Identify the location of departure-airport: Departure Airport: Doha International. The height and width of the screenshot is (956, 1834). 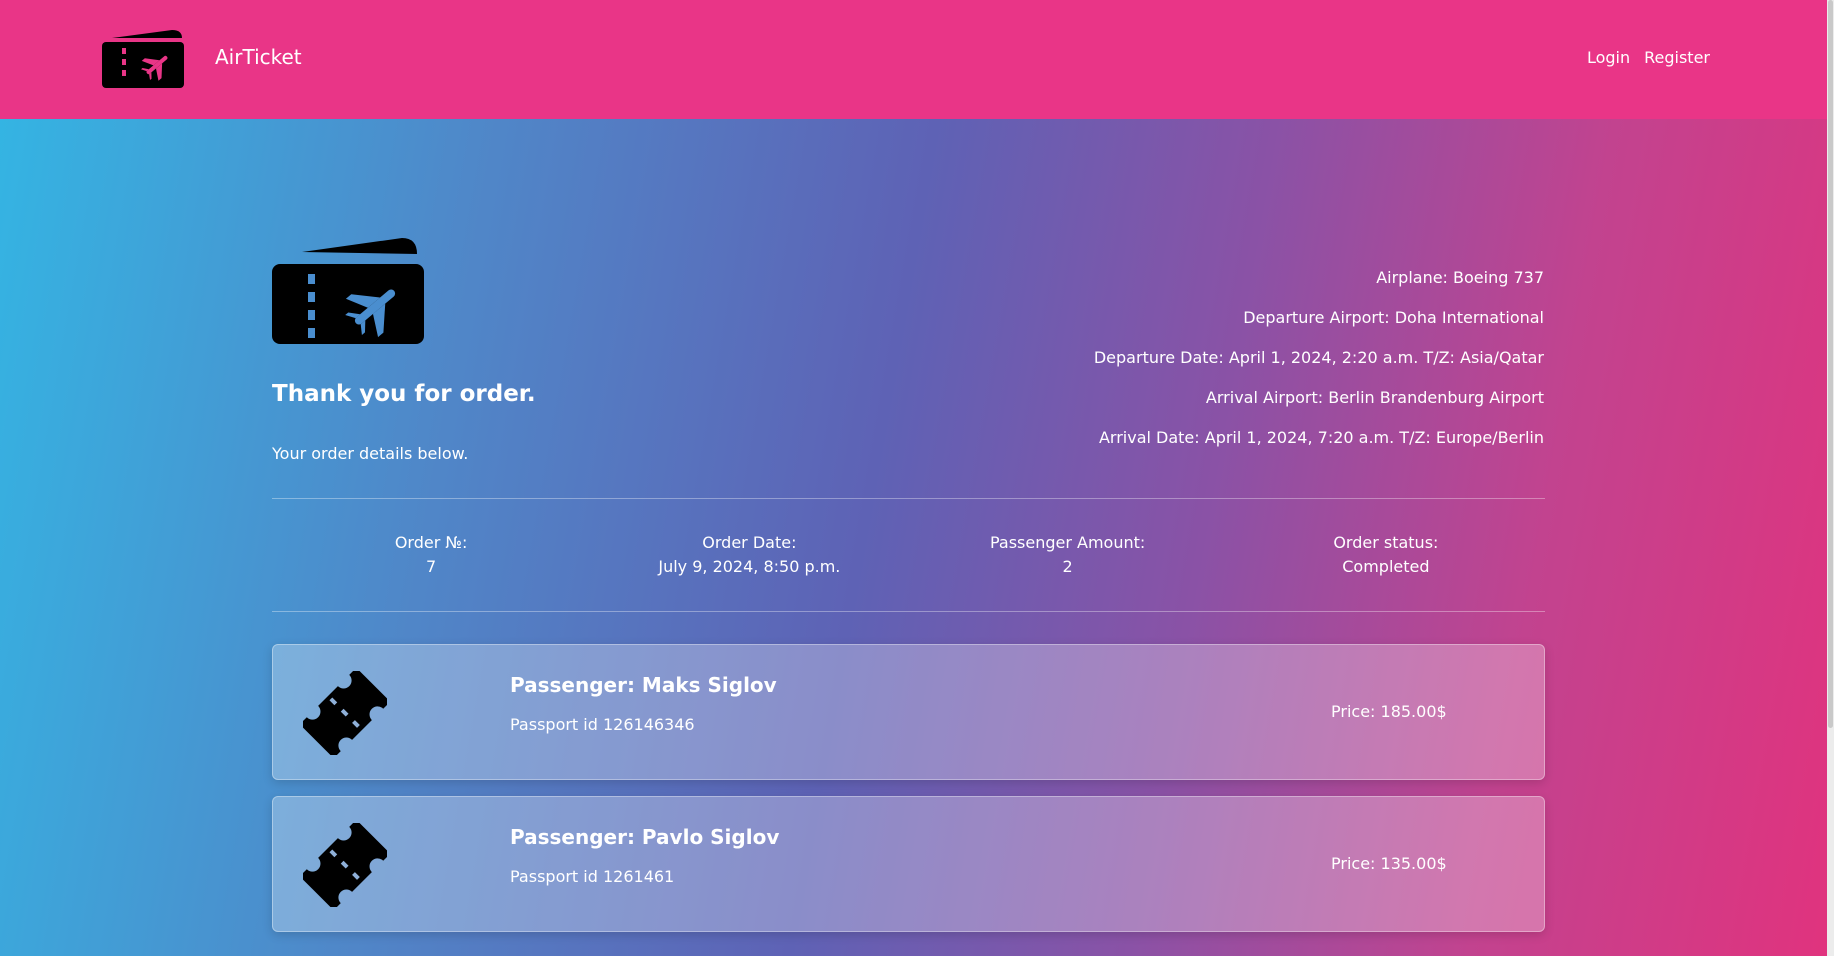
(1393, 317).